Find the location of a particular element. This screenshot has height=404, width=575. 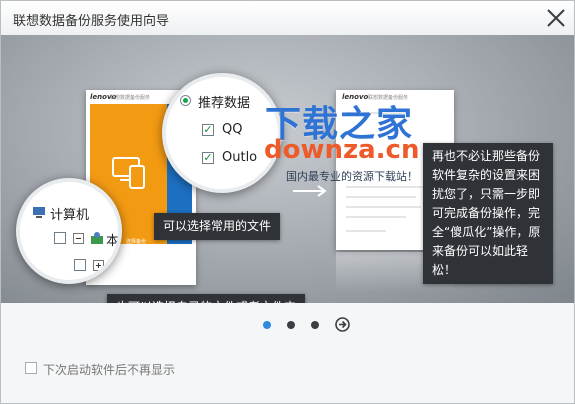

device-icon is located at coordinates (128, 173).